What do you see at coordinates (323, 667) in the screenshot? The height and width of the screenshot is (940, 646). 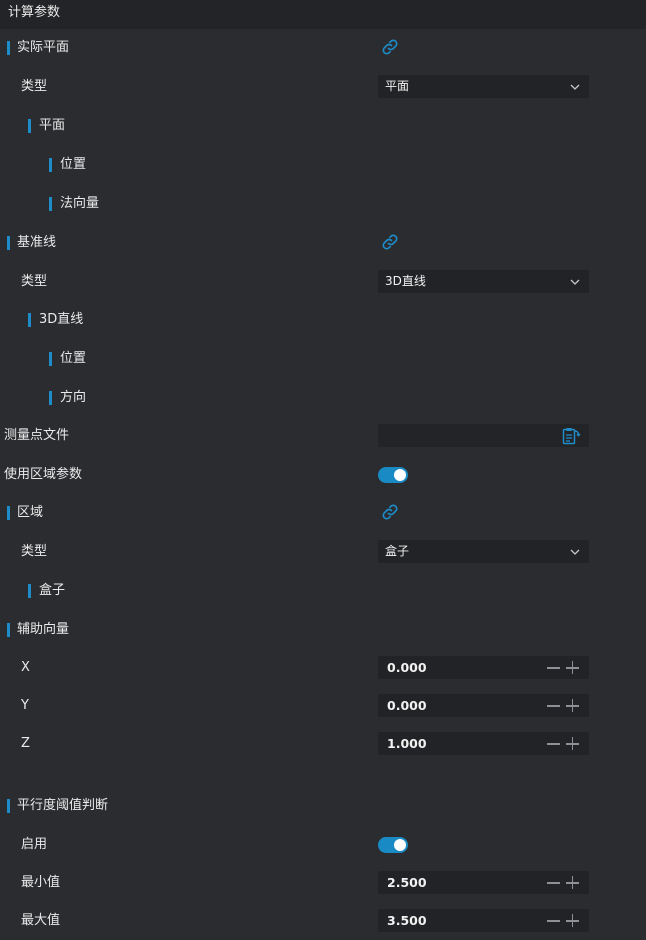 I see `aux-x-row: X 0.000` at bounding box center [323, 667].